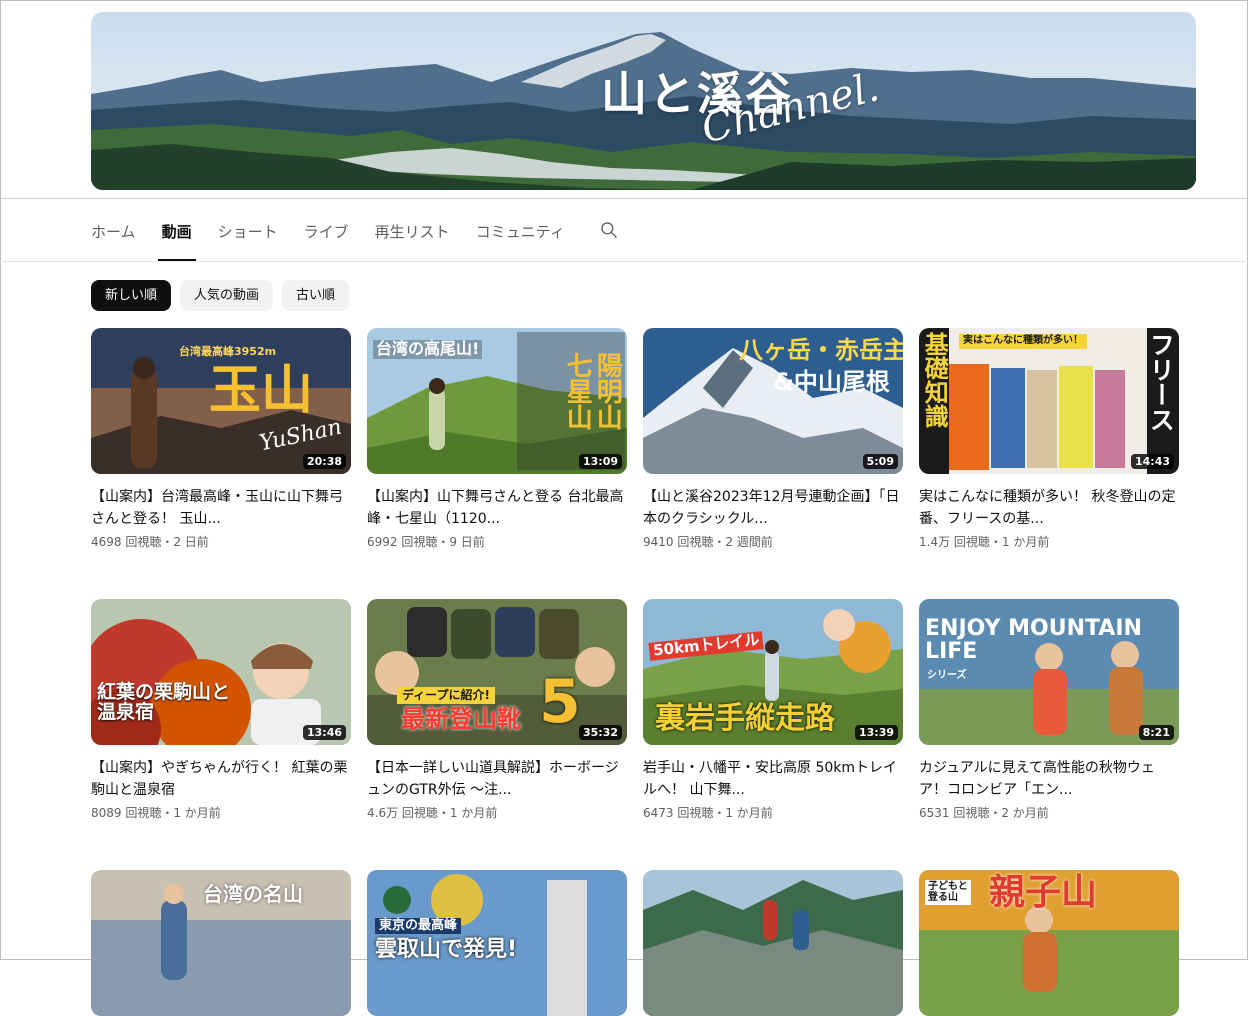 This screenshot has height=1016, width=1248. Describe the element at coordinates (412, 241) in the screenshot. I see `tab-playlists: 再生リスト` at that location.